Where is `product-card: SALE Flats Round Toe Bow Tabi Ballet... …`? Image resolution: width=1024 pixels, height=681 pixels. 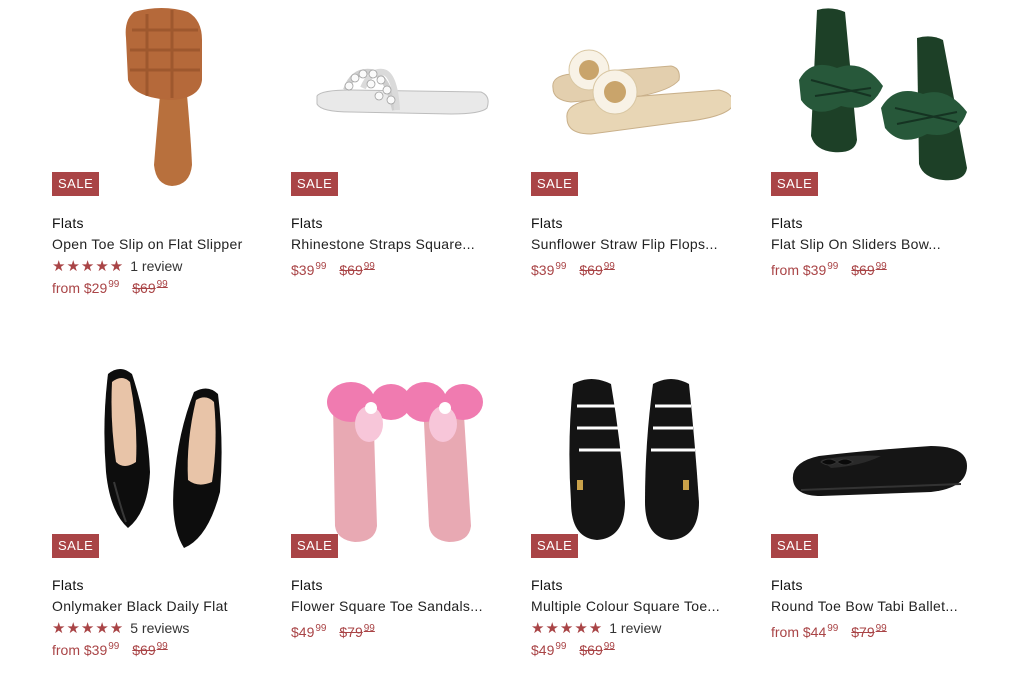
product-card: SALE Flats Round Toe Bow Tabi Ballet... … is located at coordinates (871, 501).